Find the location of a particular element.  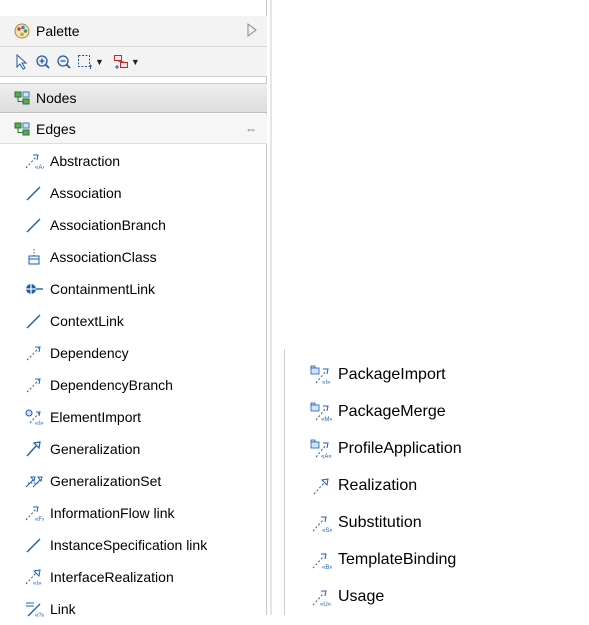

palette-title: Palette is located at coordinates (58, 31).